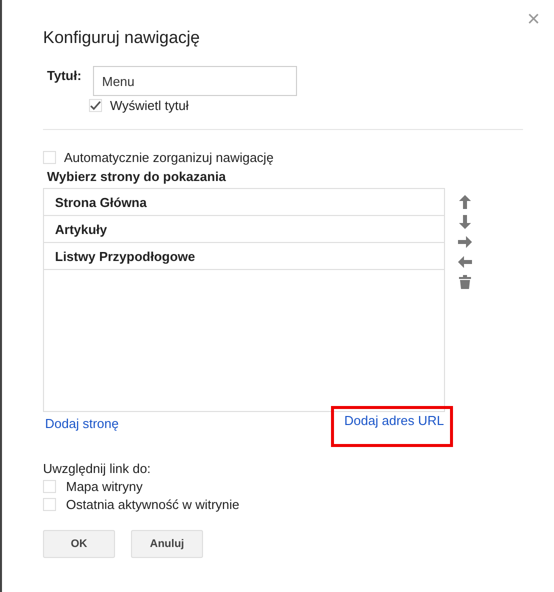  What do you see at coordinates (465, 262) in the screenshot?
I see `arrow-left-icon` at bounding box center [465, 262].